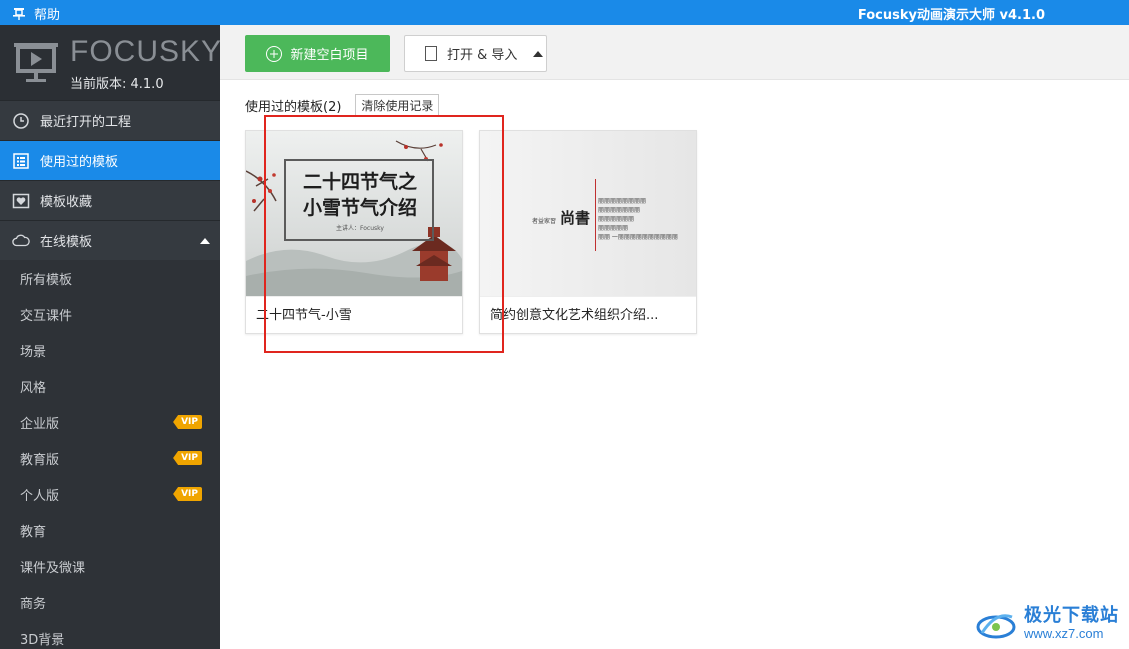 The image size is (1129, 649). I want to click on red-divider, so click(595, 215).